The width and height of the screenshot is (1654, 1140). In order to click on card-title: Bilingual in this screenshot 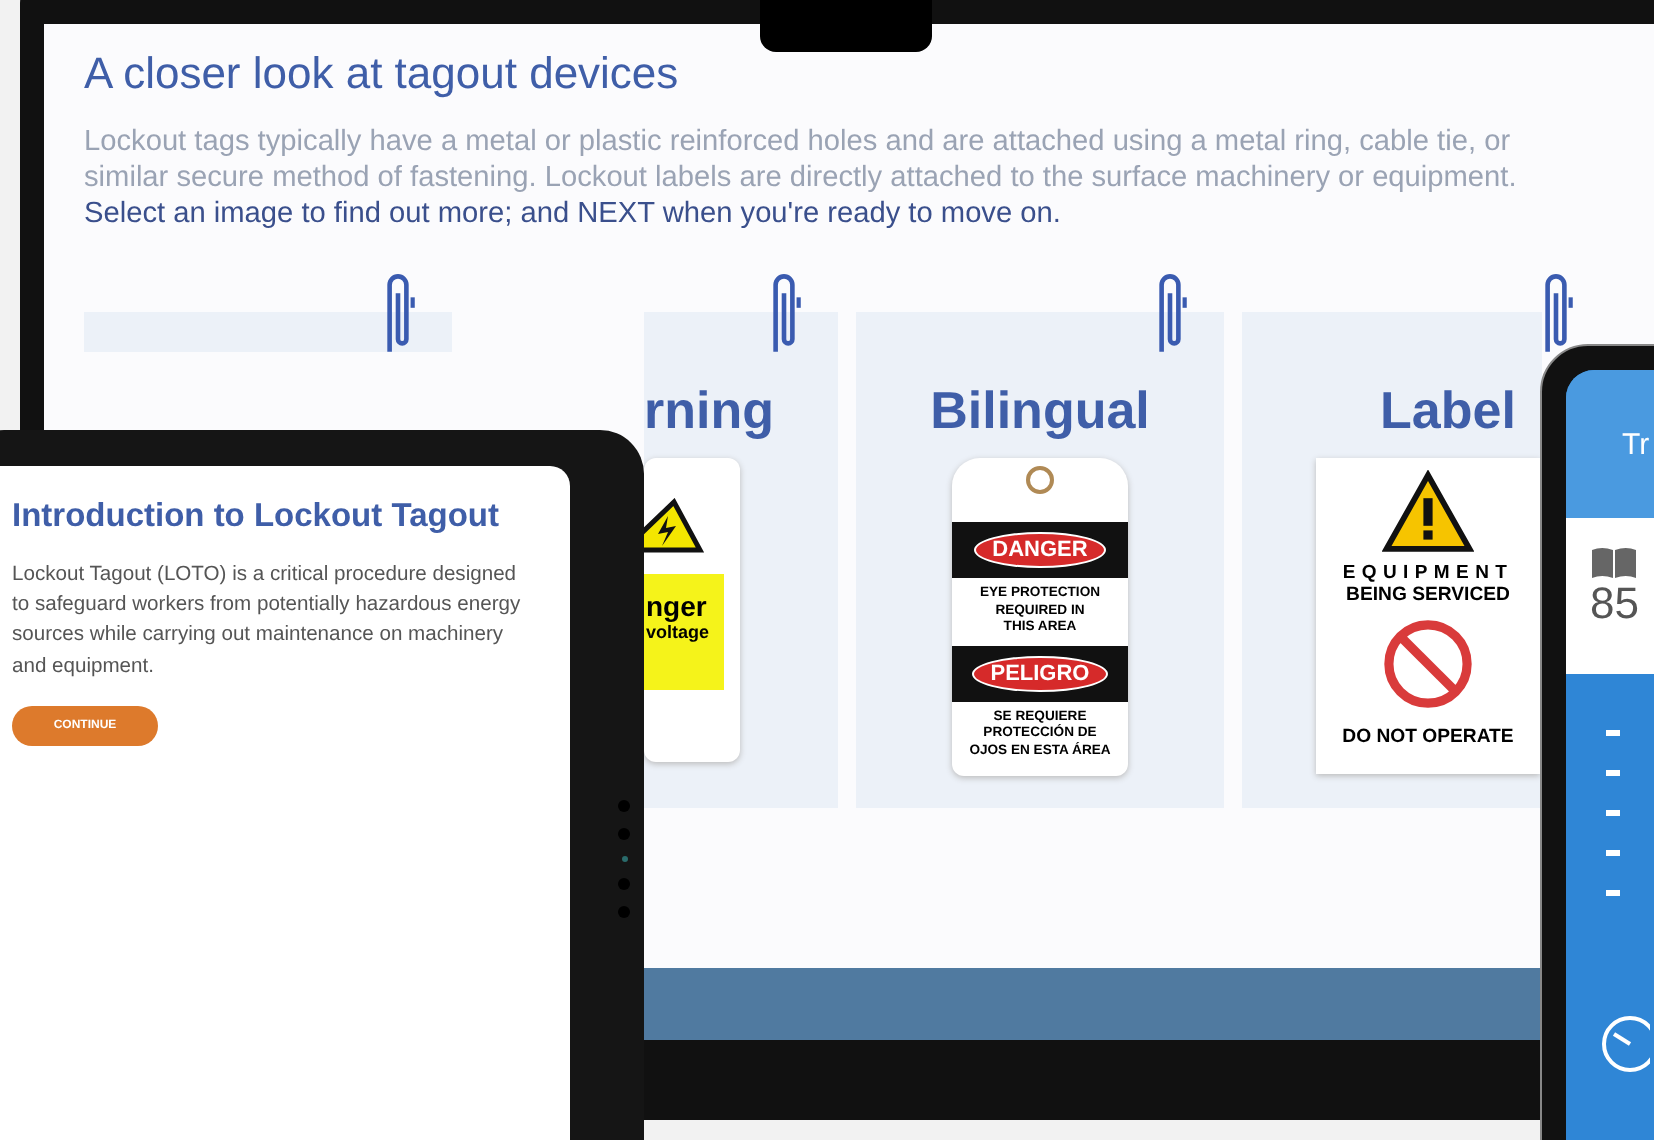, I will do `click(1040, 411)`.